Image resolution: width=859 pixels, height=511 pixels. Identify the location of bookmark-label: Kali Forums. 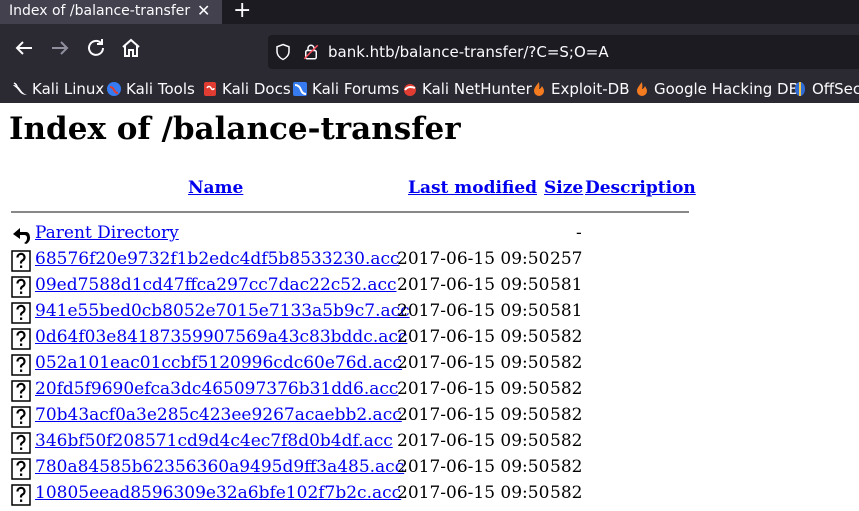
(356, 89).